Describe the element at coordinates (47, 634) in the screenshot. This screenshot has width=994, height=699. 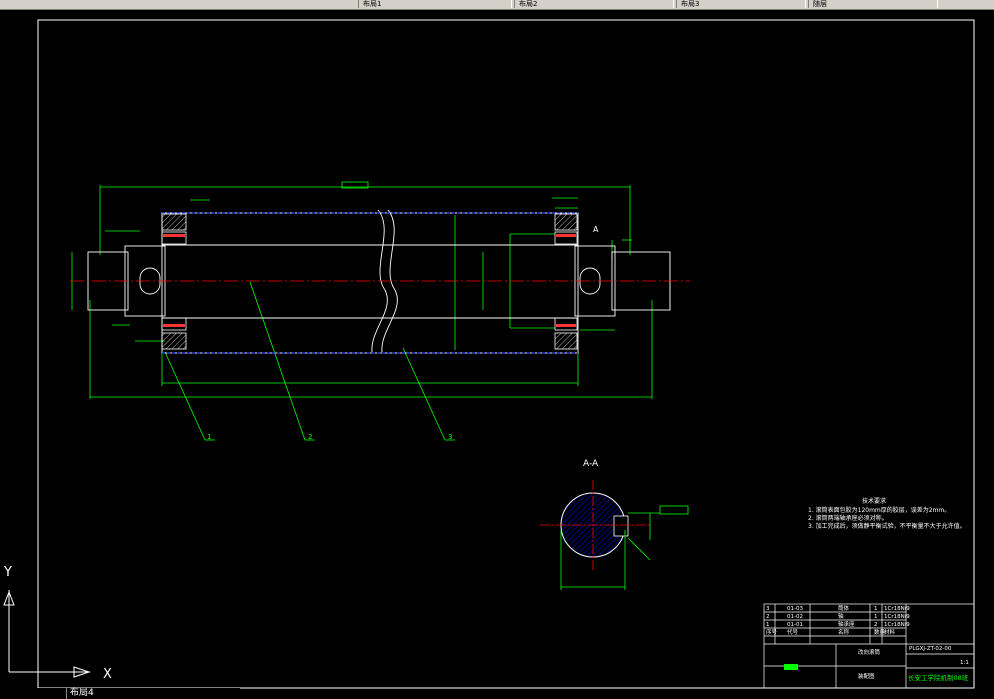
I see `ucs-icon` at that location.